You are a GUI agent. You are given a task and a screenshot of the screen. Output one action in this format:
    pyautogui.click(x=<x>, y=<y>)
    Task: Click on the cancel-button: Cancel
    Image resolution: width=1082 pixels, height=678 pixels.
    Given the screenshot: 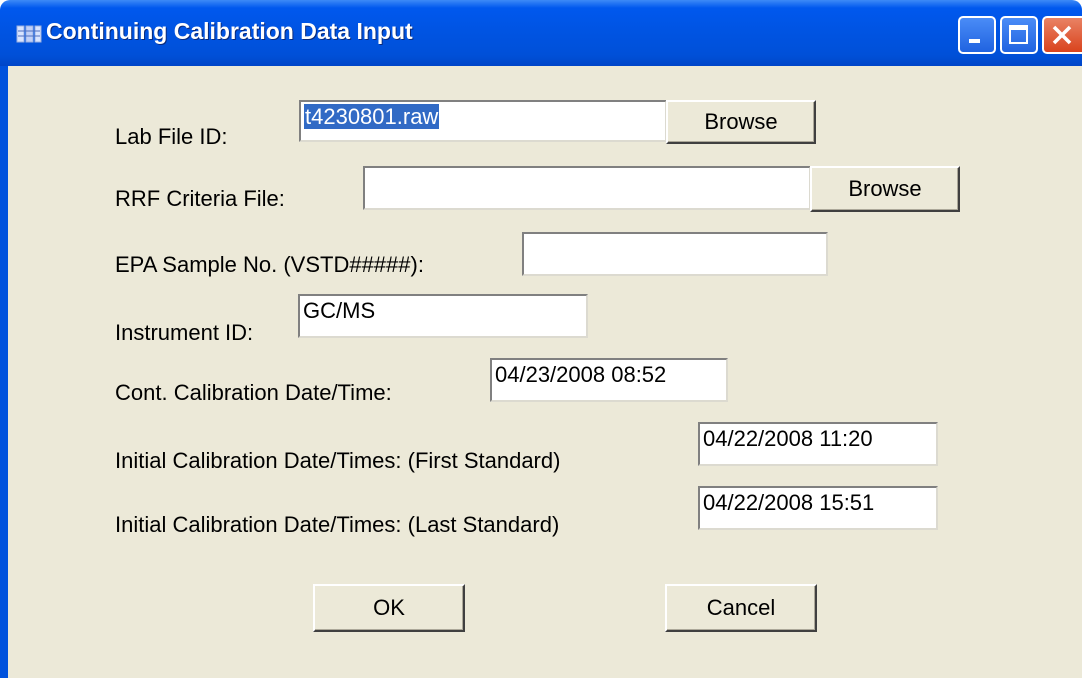 What is the action you would take?
    pyautogui.click(x=741, y=608)
    